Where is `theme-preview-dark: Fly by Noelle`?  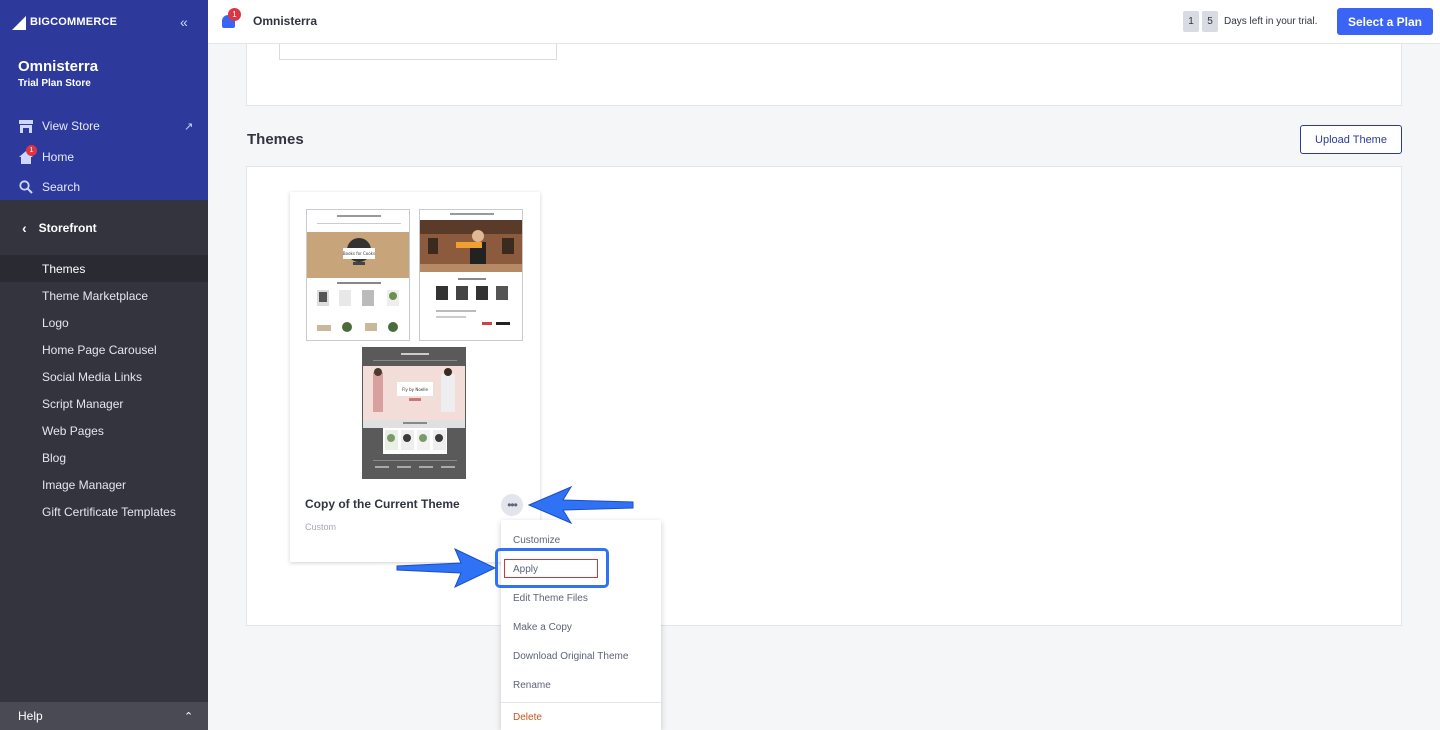 theme-preview-dark: Fly by Noelle is located at coordinates (414, 413).